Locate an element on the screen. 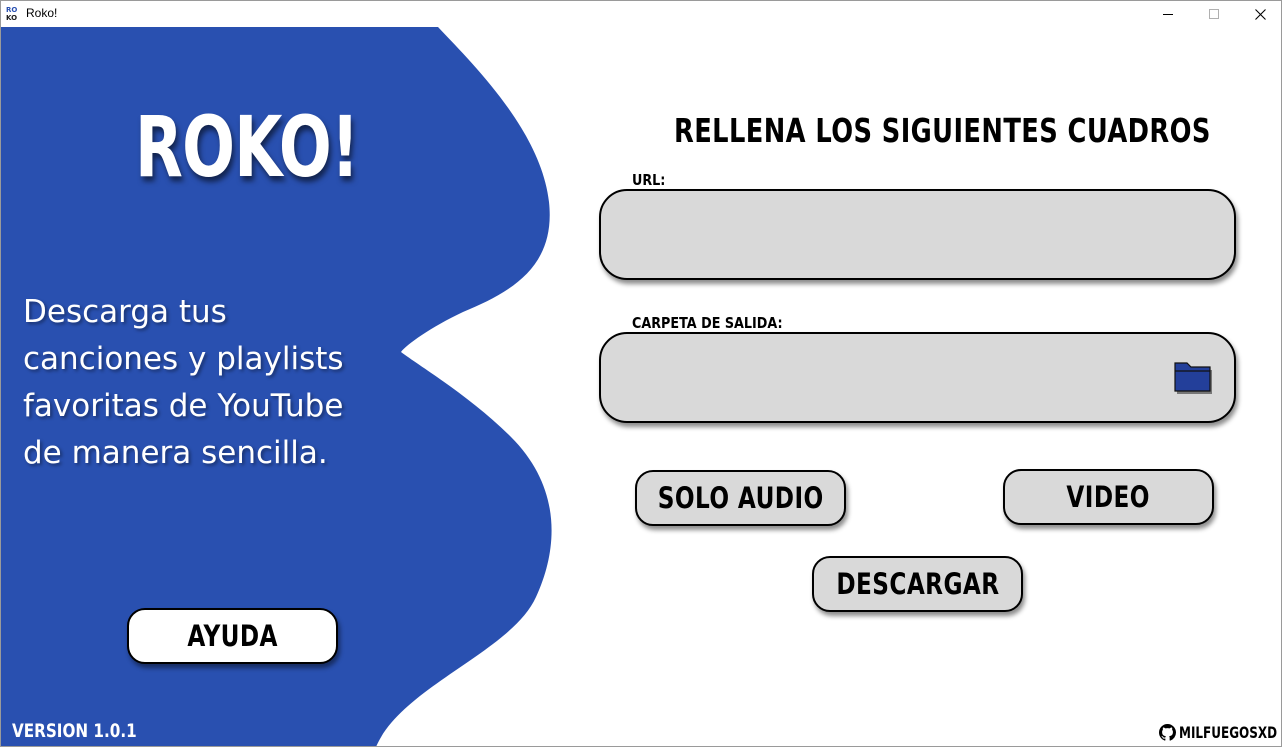 The height and width of the screenshot is (747, 1282). svg-text: RO is located at coordinates (11, 10).